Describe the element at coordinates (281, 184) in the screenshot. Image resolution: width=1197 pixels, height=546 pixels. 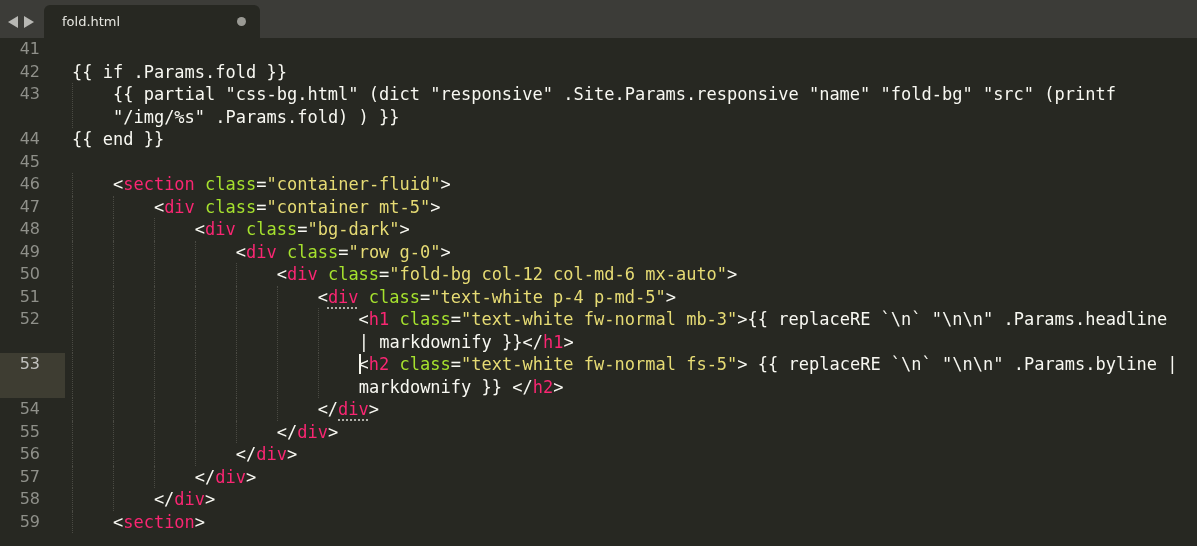
I see `code-line: <section class="container-fluid">` at that location.